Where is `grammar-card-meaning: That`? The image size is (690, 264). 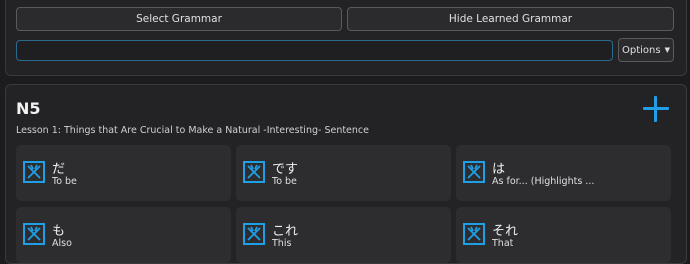 grammar-card-meaning: That is located at coordinates (503, 243).